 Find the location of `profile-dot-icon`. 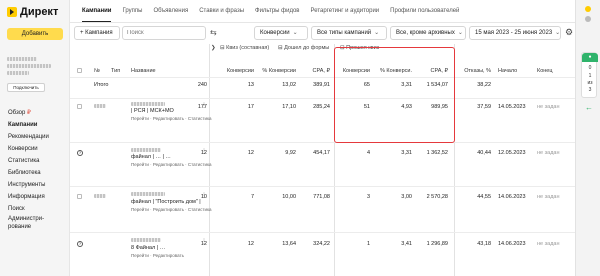

profile-dot-icon is located at coordinates (588, 19).